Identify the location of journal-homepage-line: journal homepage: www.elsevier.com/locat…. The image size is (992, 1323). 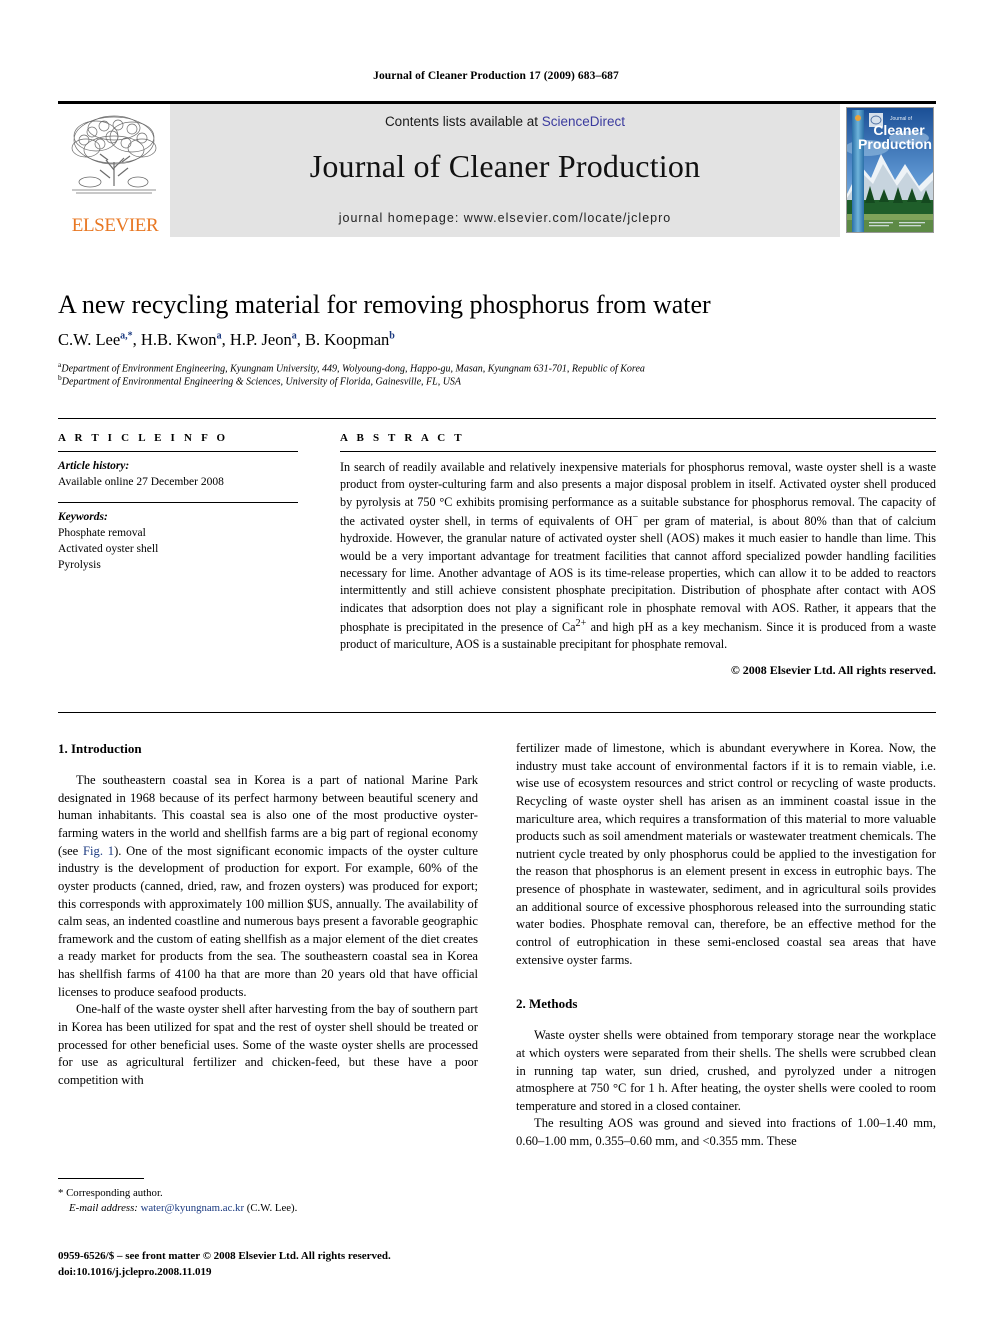
(505, 218).